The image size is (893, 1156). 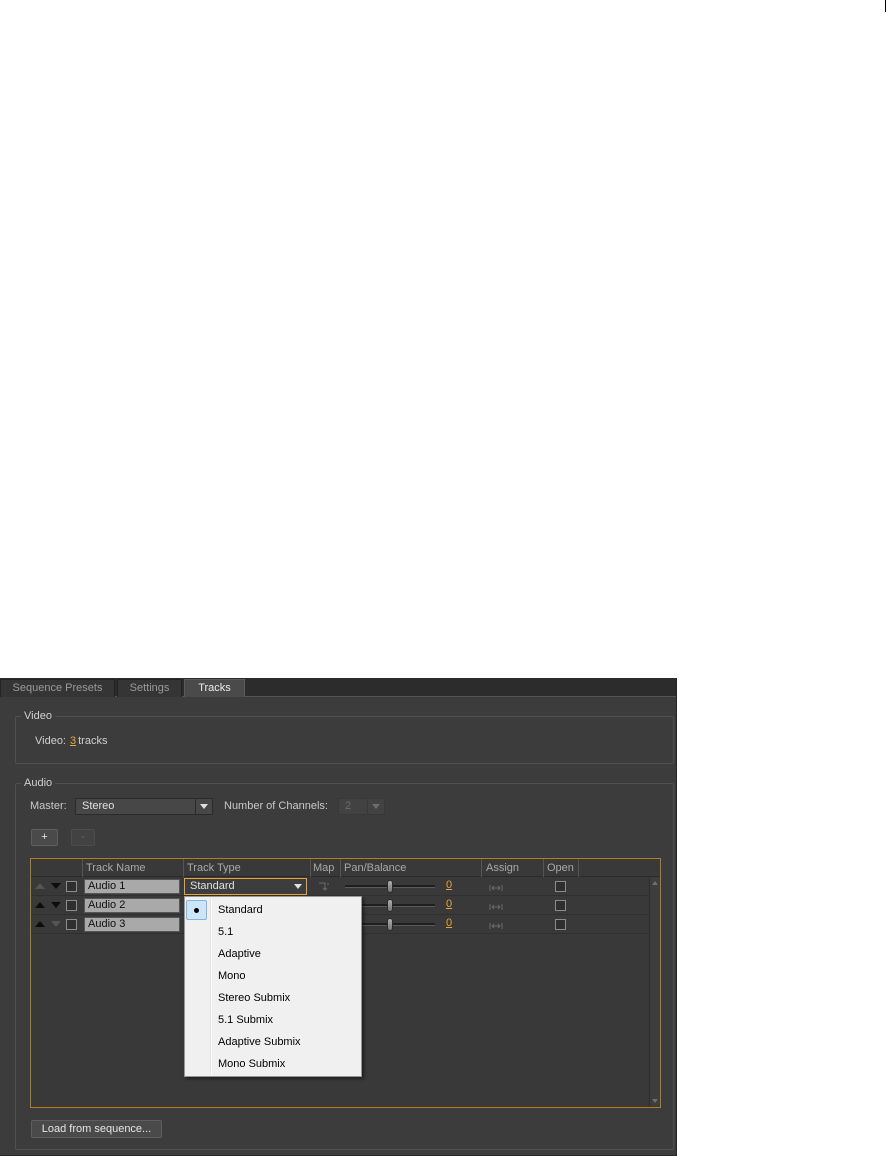 I want to click on master-label: Master:, so click(x=48, y=806).